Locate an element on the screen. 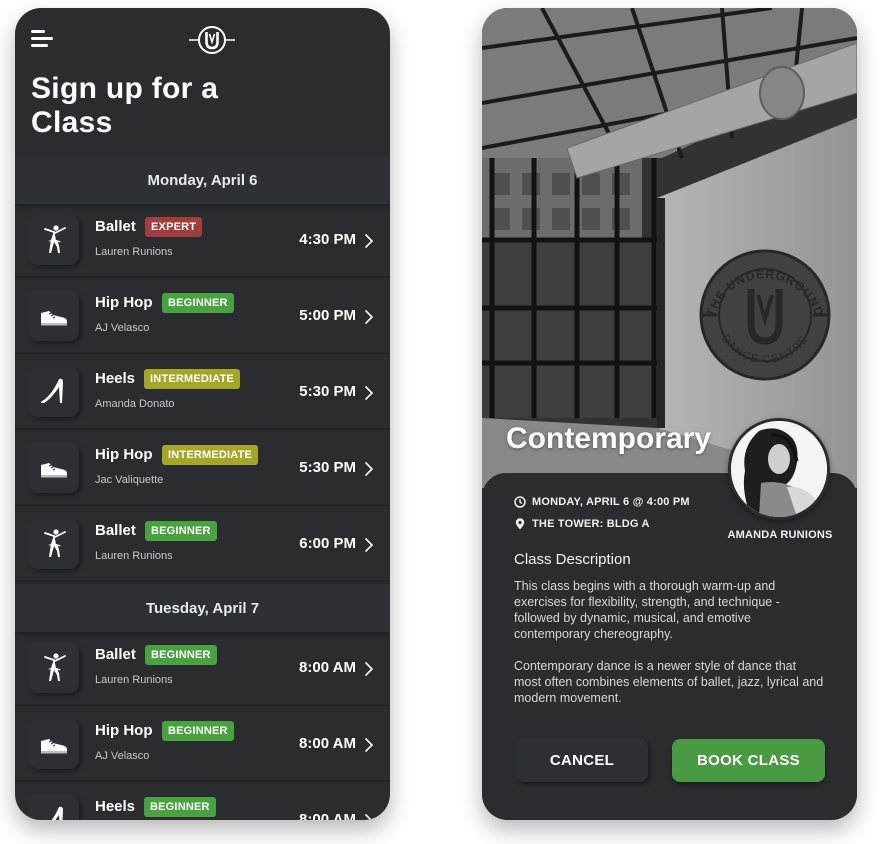 This screenshot has height=844, width=885. level-badge: EXPERT is located at coordinates (174, 227).